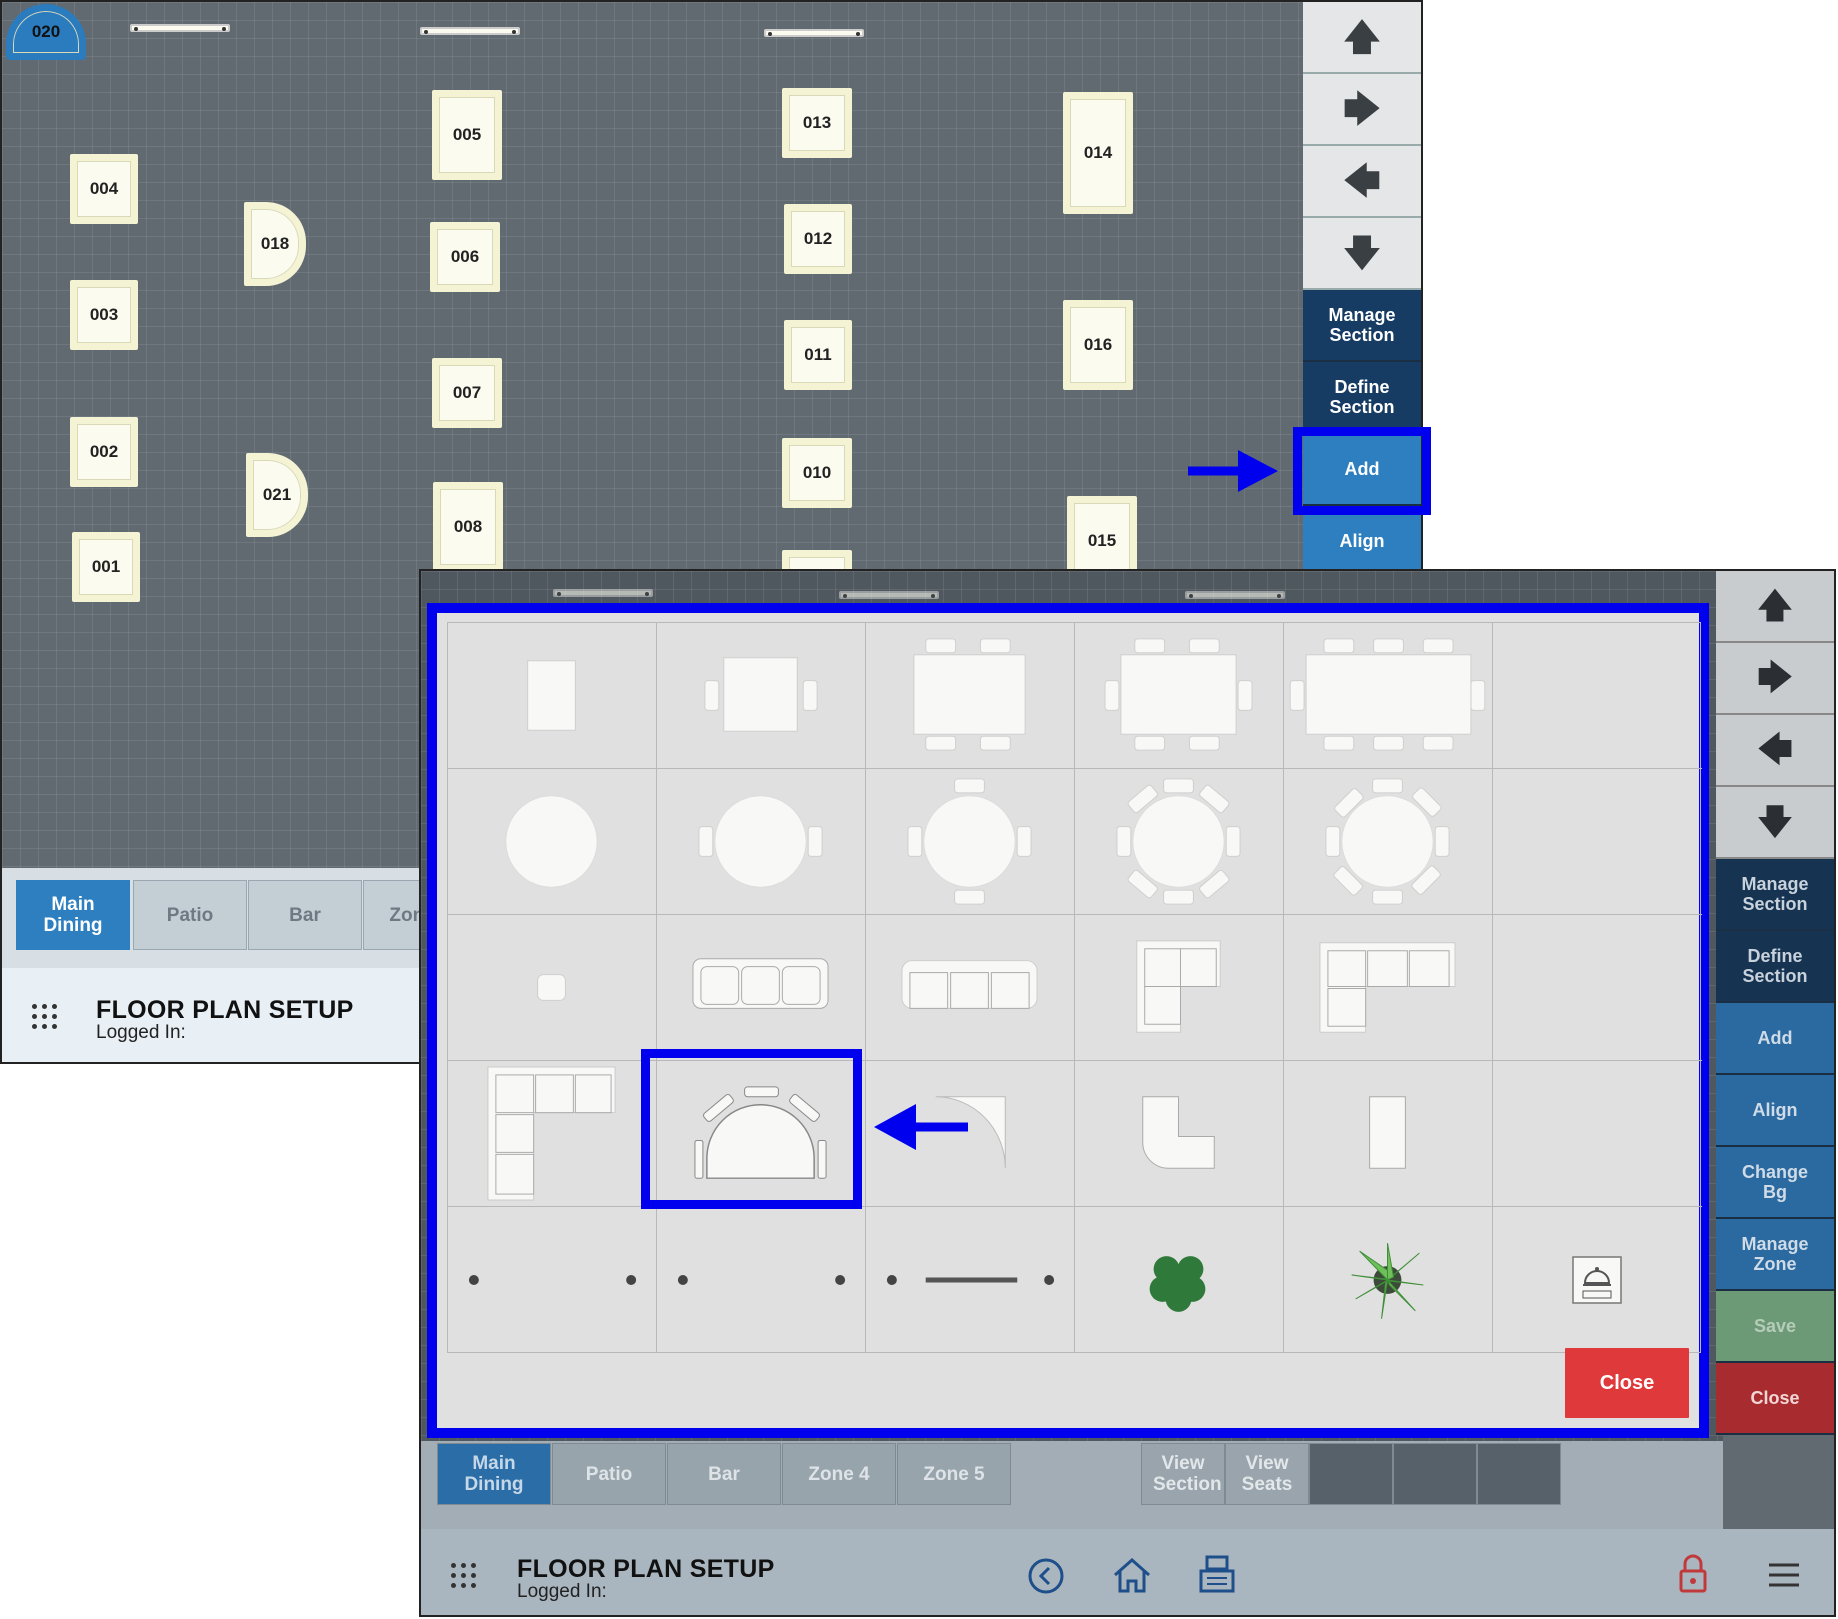 This screenshot has height=1619, width=1838. I want to click on arrow-right-icon: 🡆, so click(1775, 678).